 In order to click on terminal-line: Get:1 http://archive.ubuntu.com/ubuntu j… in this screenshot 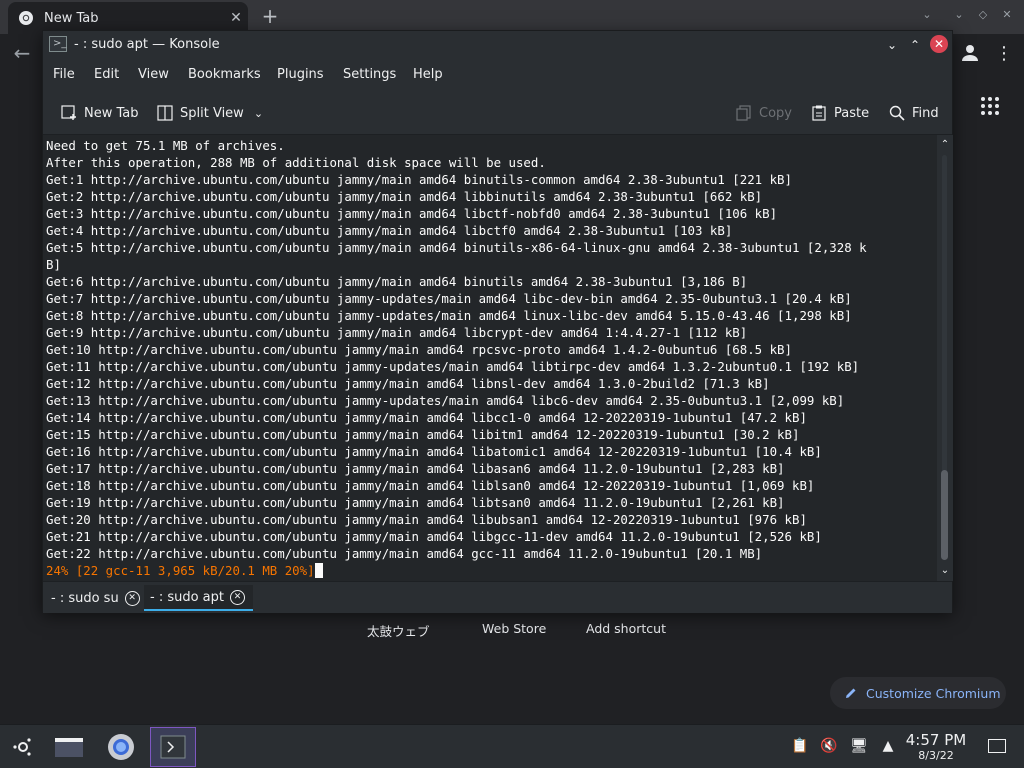, I will do `click(419, 179)`.